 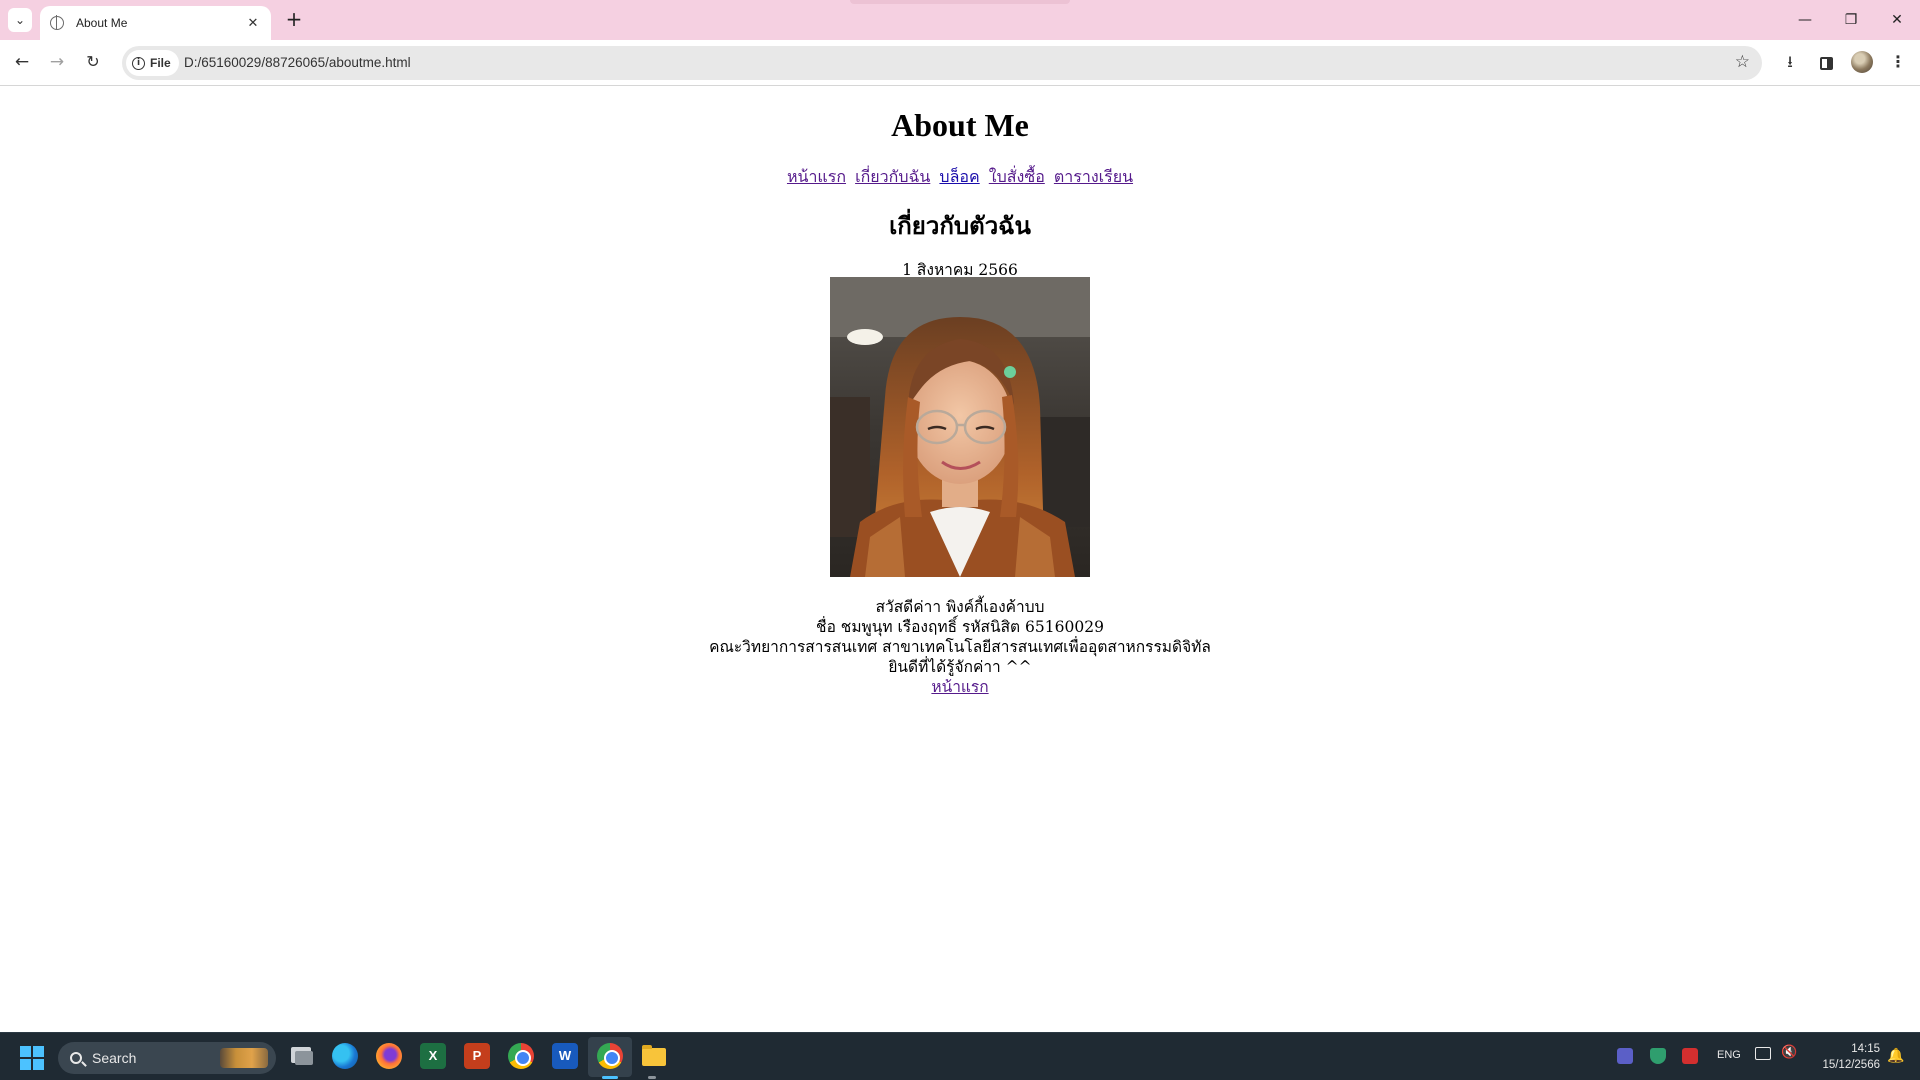 What do you see at coordinates (1790, 62) in the screenshot?
I see `download-icon: ⭳` at bounding box center [1790, 62].